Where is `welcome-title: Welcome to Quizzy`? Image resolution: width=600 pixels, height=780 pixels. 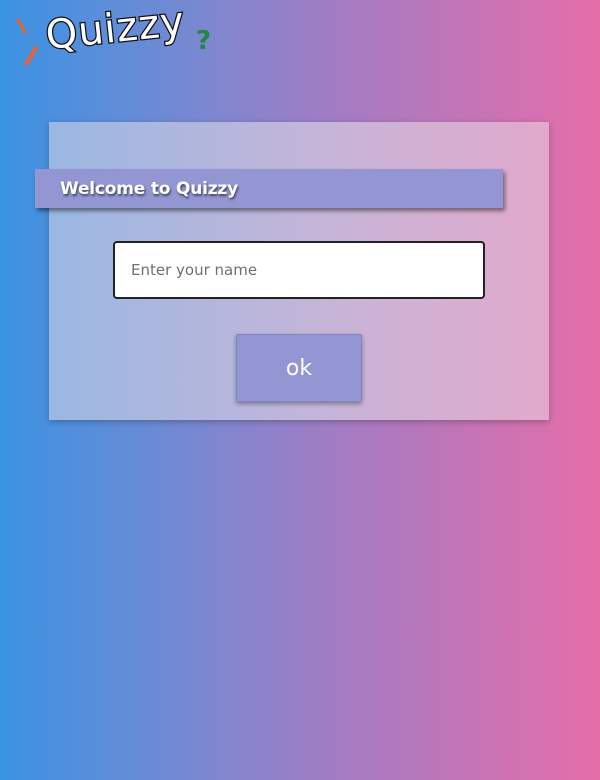
welcome-title: Welcome to Quizzy is located at coordinates (149, 188).